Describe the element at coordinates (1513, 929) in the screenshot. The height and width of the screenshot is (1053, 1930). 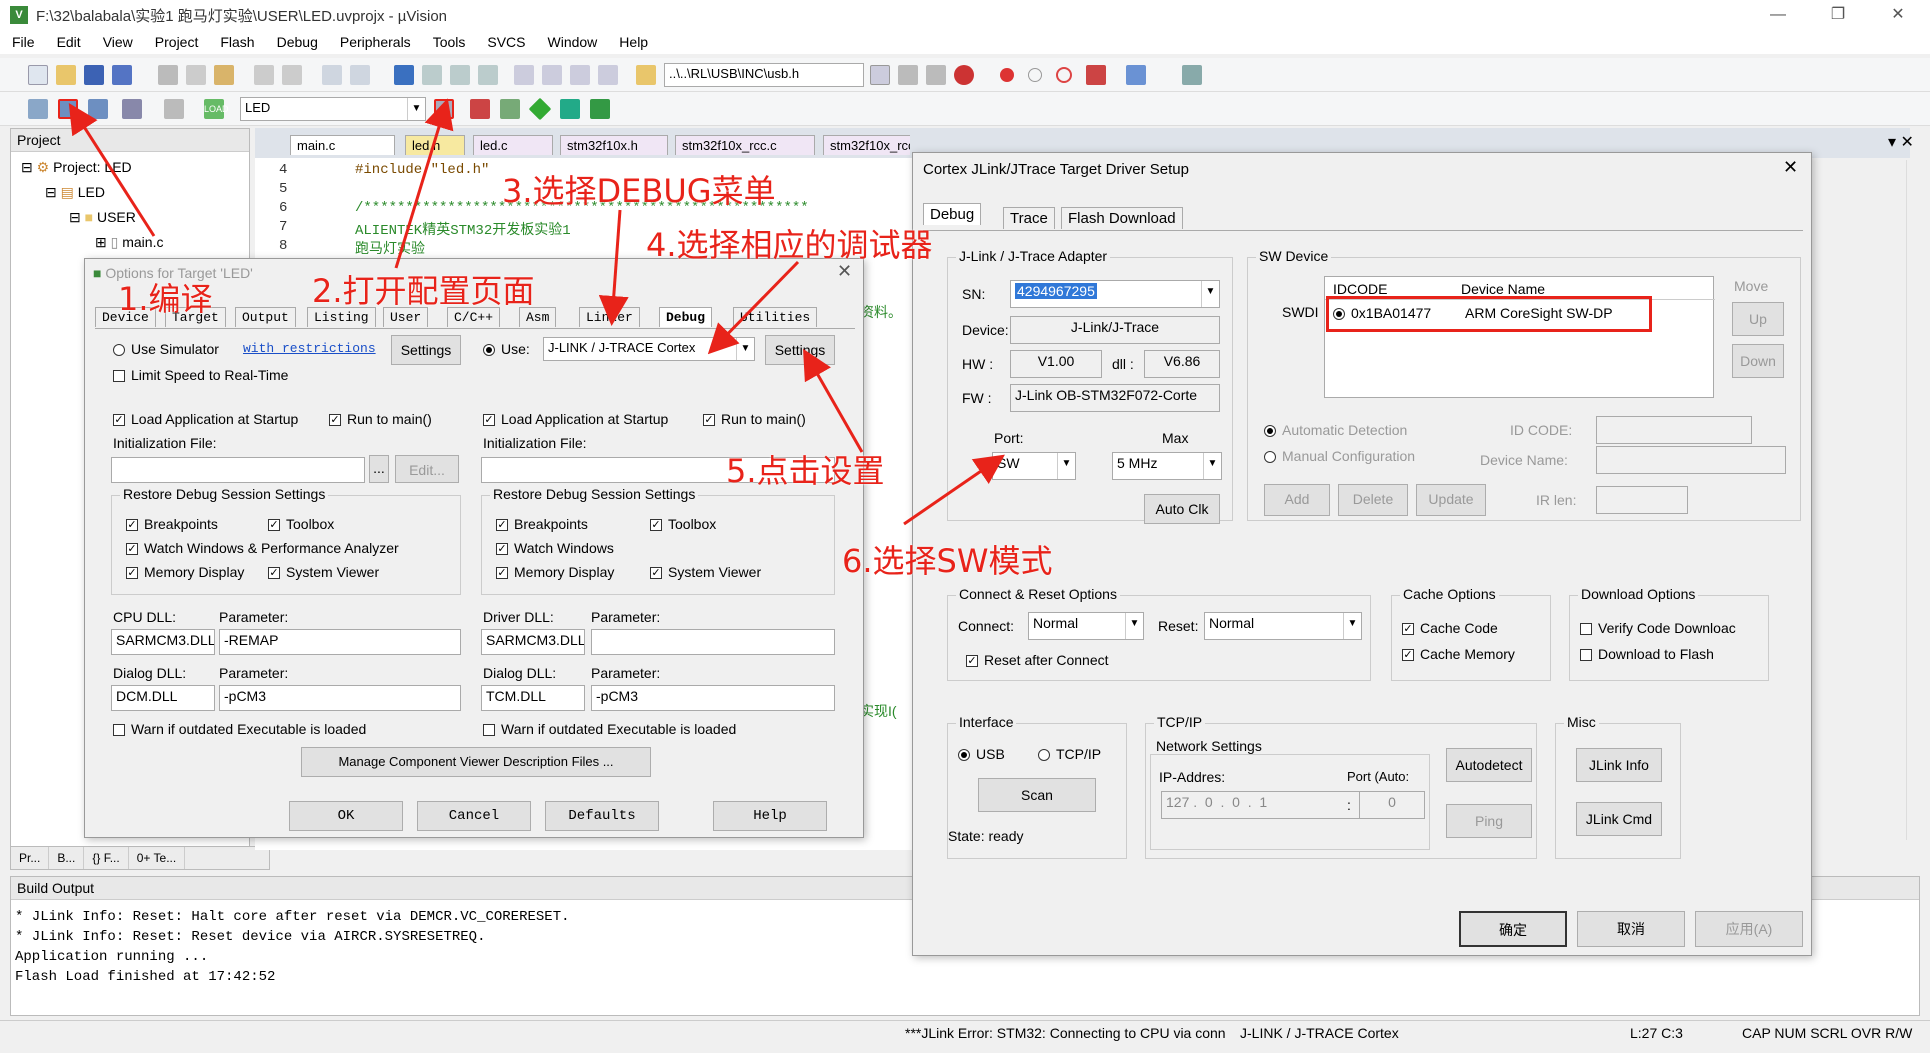
I see `jlink-ok-button: 确定` at that location.